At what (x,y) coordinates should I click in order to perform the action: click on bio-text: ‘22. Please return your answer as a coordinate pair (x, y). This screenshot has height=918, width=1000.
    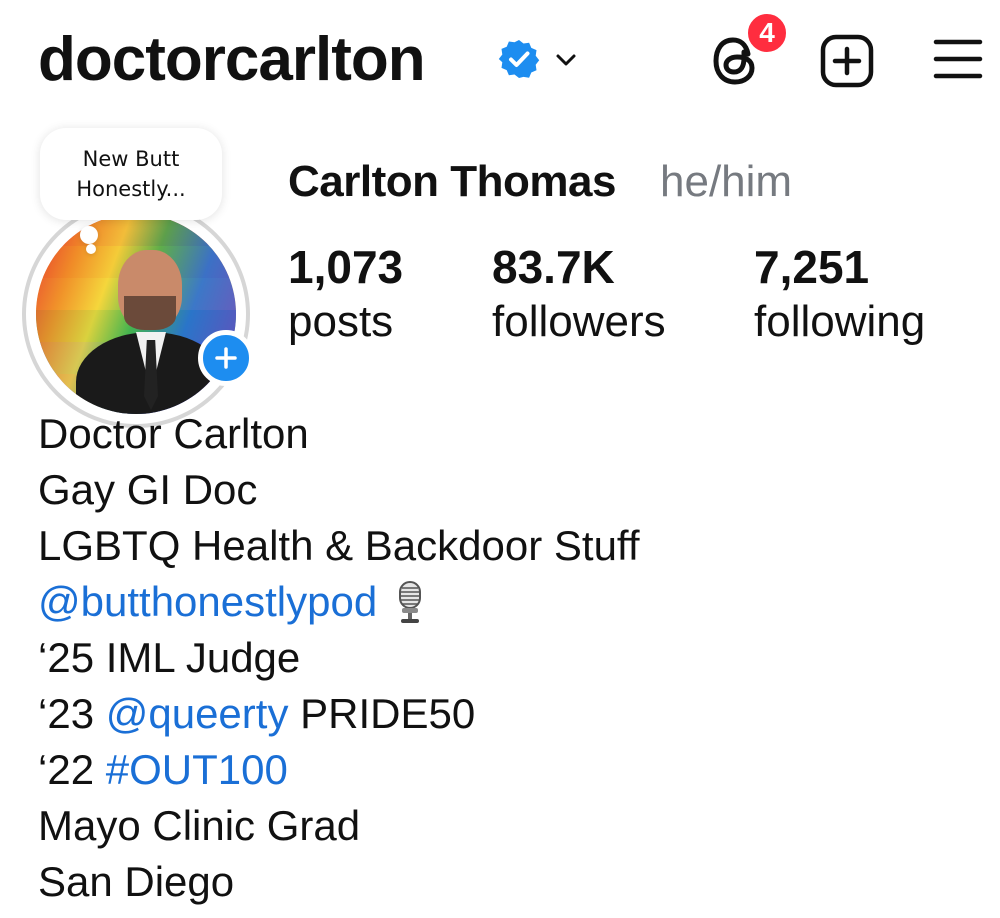
    Looking at the image, I should click on (72, 769).